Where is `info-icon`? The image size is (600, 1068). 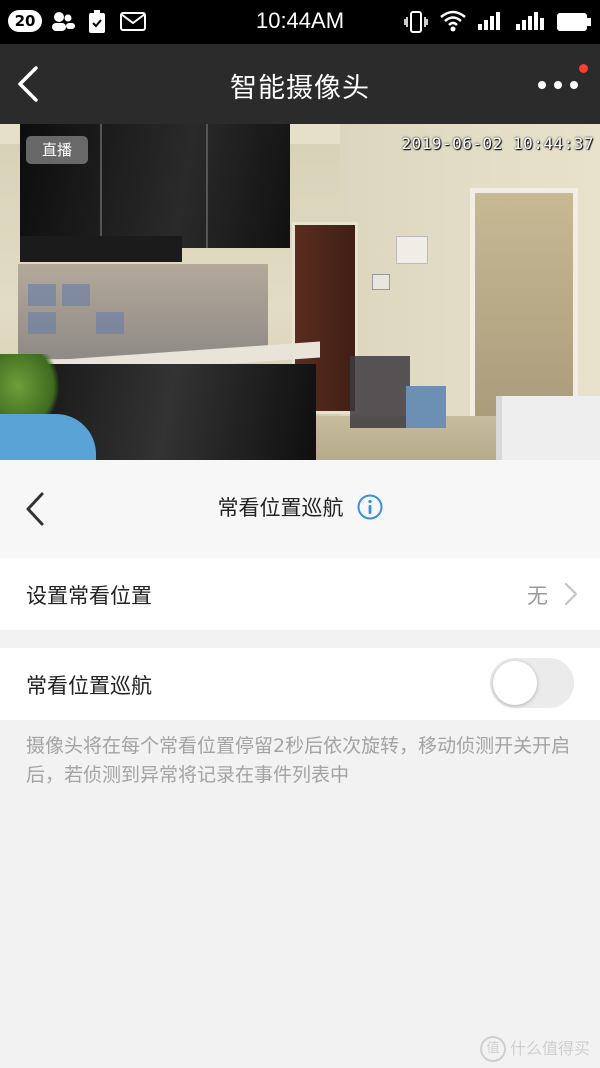 info-icon is located at coordinates (370, 507).